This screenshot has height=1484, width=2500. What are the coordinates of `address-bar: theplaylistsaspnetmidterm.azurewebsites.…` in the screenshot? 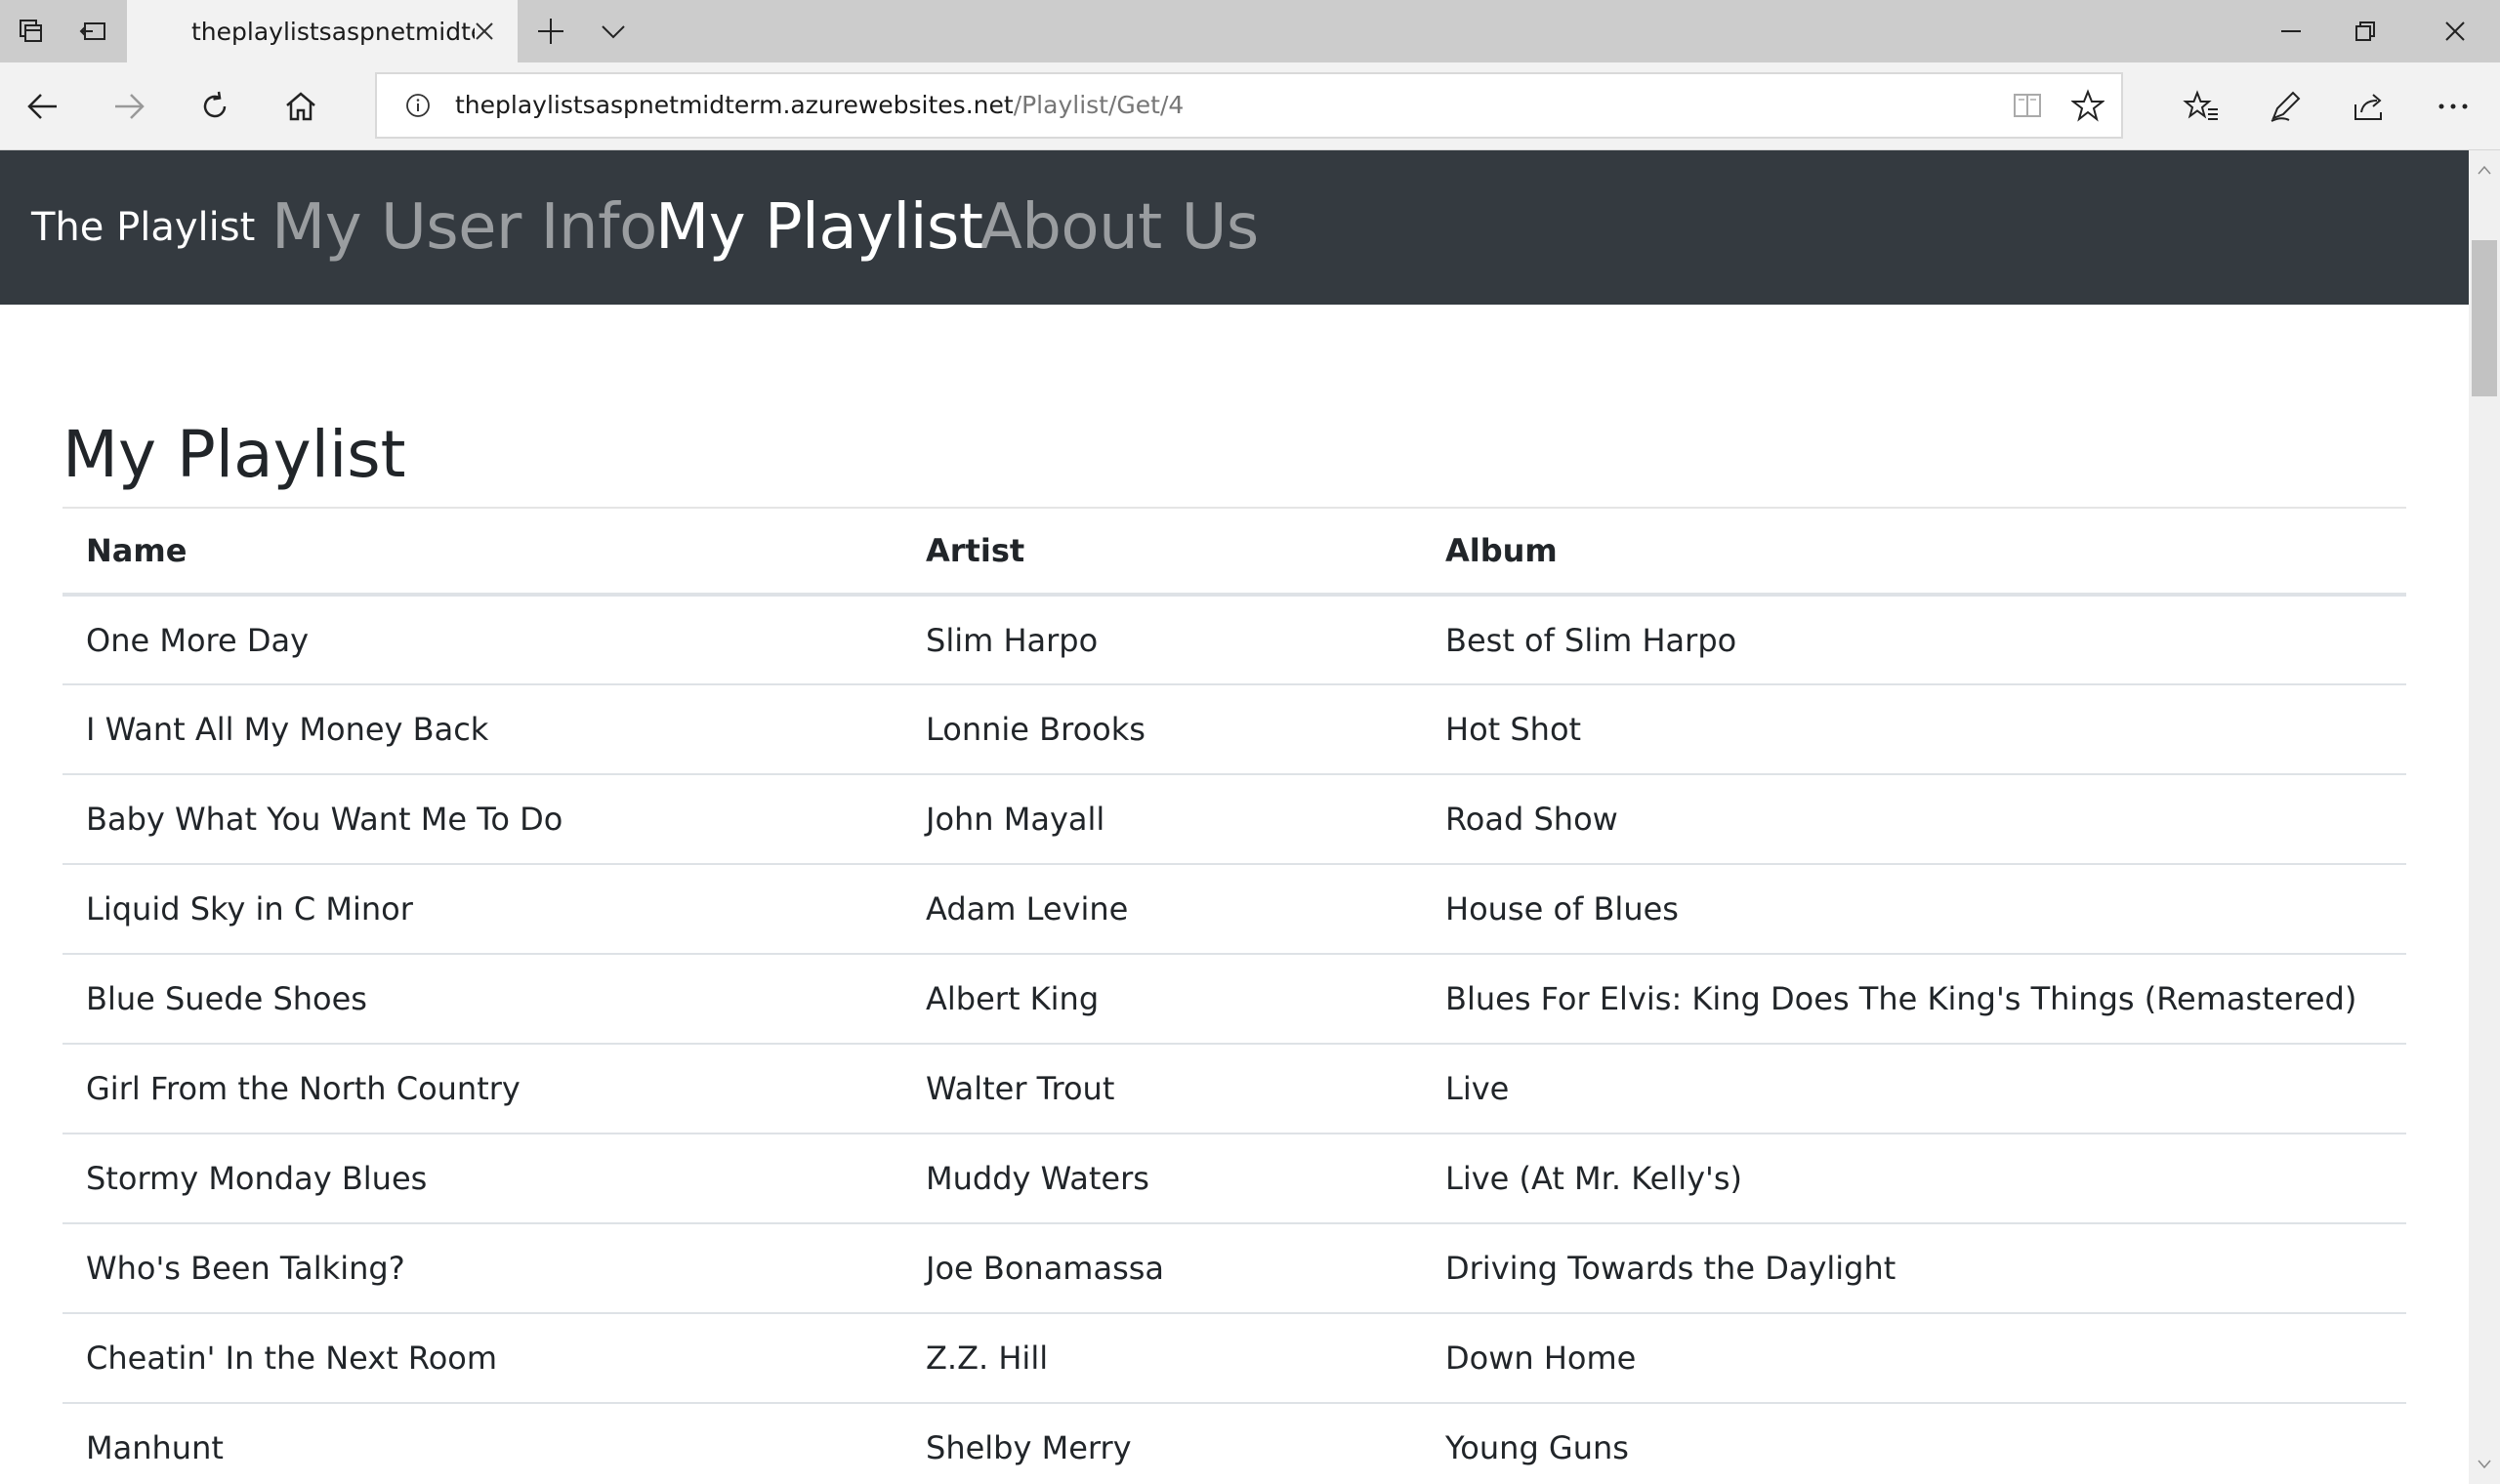 It's located at (1249, 106).